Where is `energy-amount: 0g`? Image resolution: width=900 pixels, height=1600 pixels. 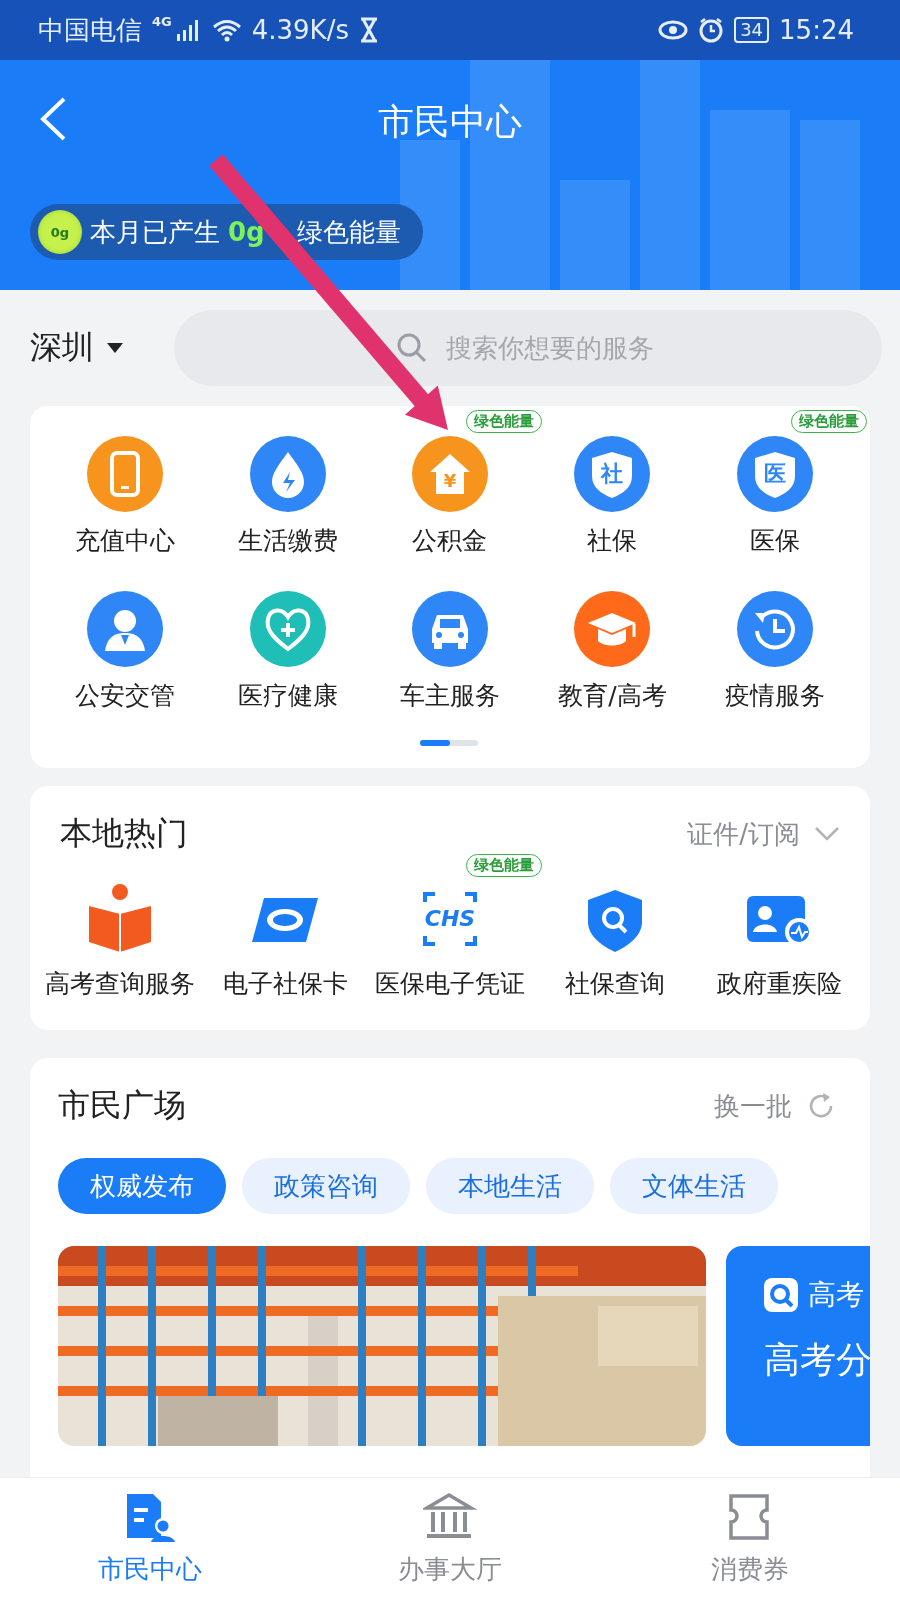
energy-amount: 0g is located at coordinates (246, 232).